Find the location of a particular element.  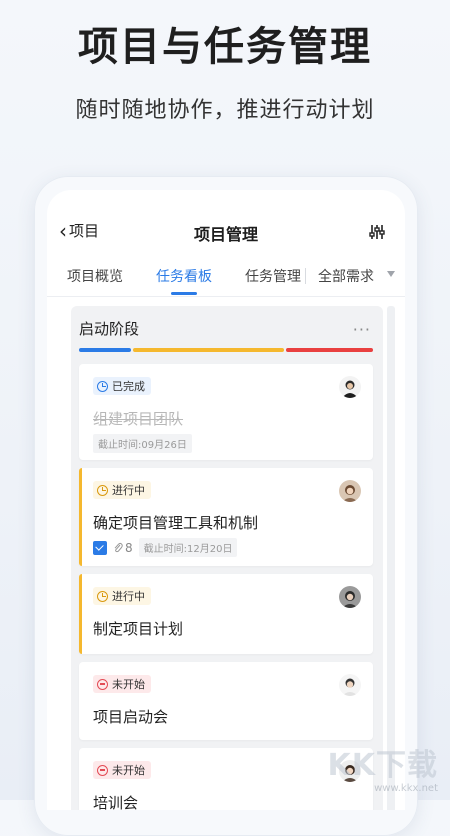

task-card: 已完成 组建项目团队 截止时间:09月26日 is located at coordinates (226, 412).